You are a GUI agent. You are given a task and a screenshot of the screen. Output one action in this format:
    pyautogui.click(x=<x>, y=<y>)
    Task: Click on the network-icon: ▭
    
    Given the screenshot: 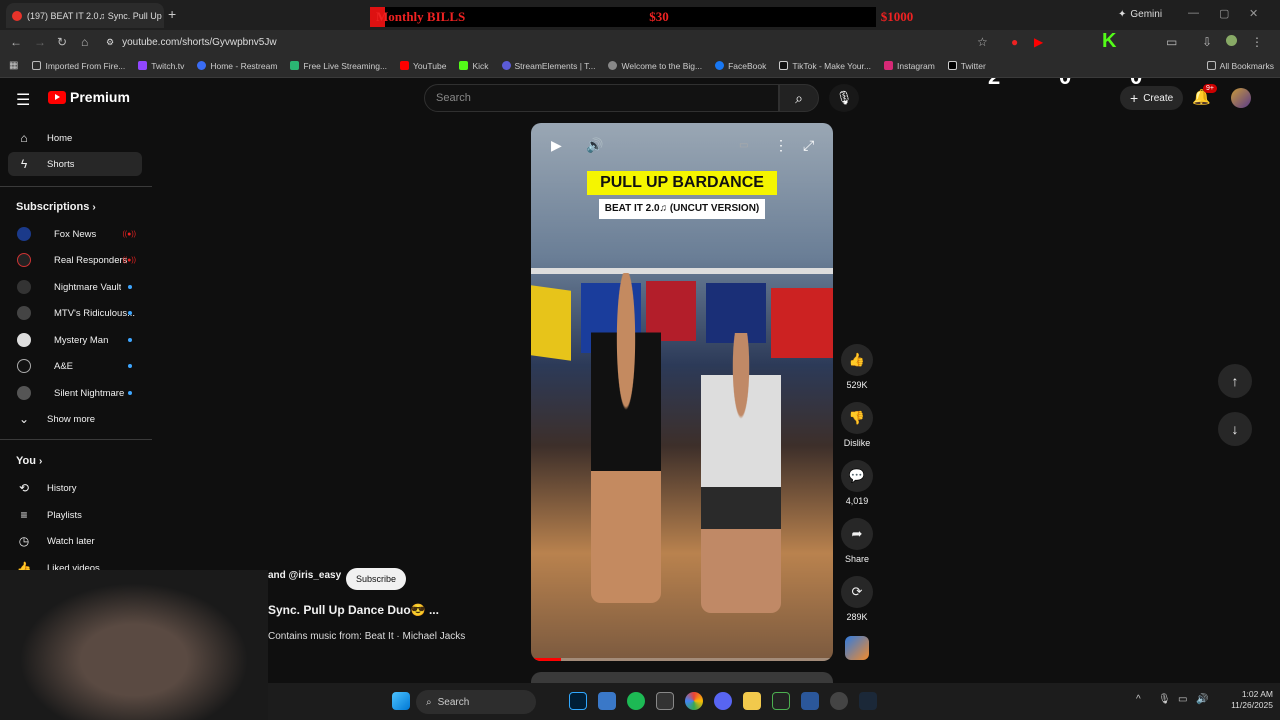 What is the action you would take?
    pyautogui.click(x=1182, y=699)
    